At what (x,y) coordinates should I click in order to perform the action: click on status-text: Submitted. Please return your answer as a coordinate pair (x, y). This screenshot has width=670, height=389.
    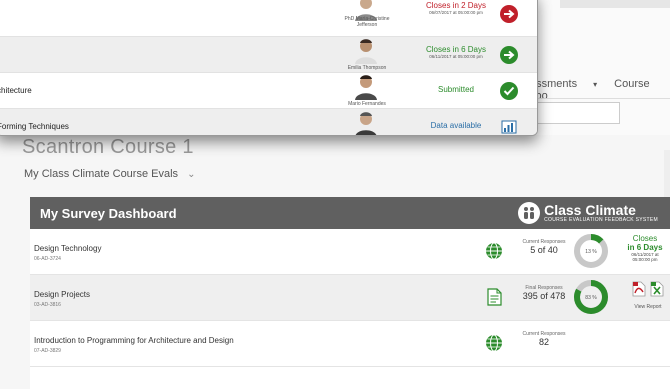
    Looking at the image, I should click on (456, 89).